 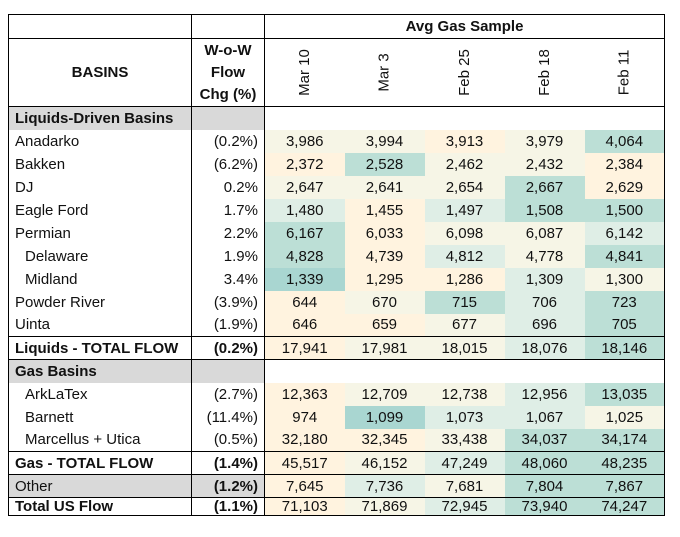 What do you see at coordinates (464, 233) in the screenshot?
I see `flow-value: 6,098` at bounding box center [464, 233].